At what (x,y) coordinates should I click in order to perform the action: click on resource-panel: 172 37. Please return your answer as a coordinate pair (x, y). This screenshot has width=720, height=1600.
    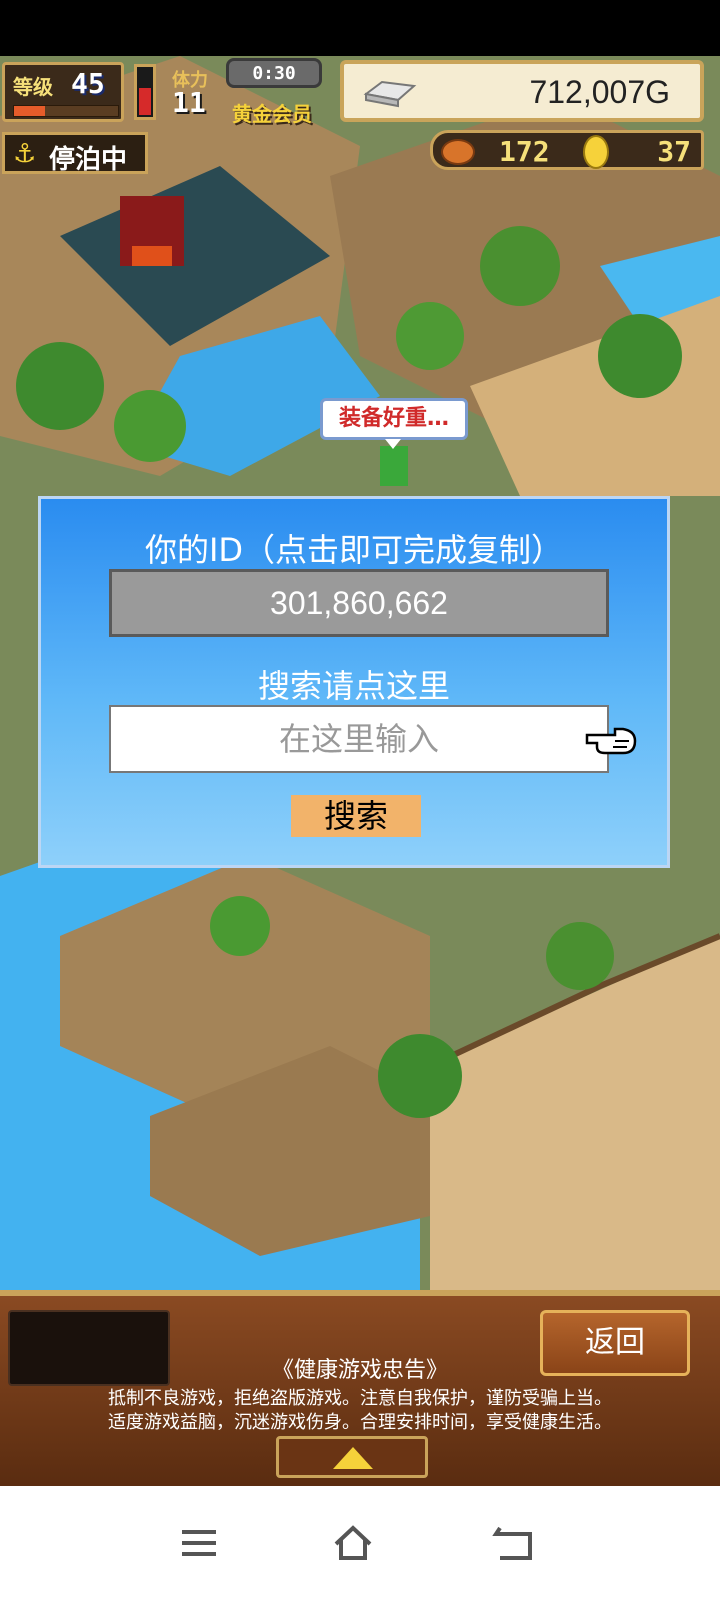
    Looking at the image, I should click on (567, 150).